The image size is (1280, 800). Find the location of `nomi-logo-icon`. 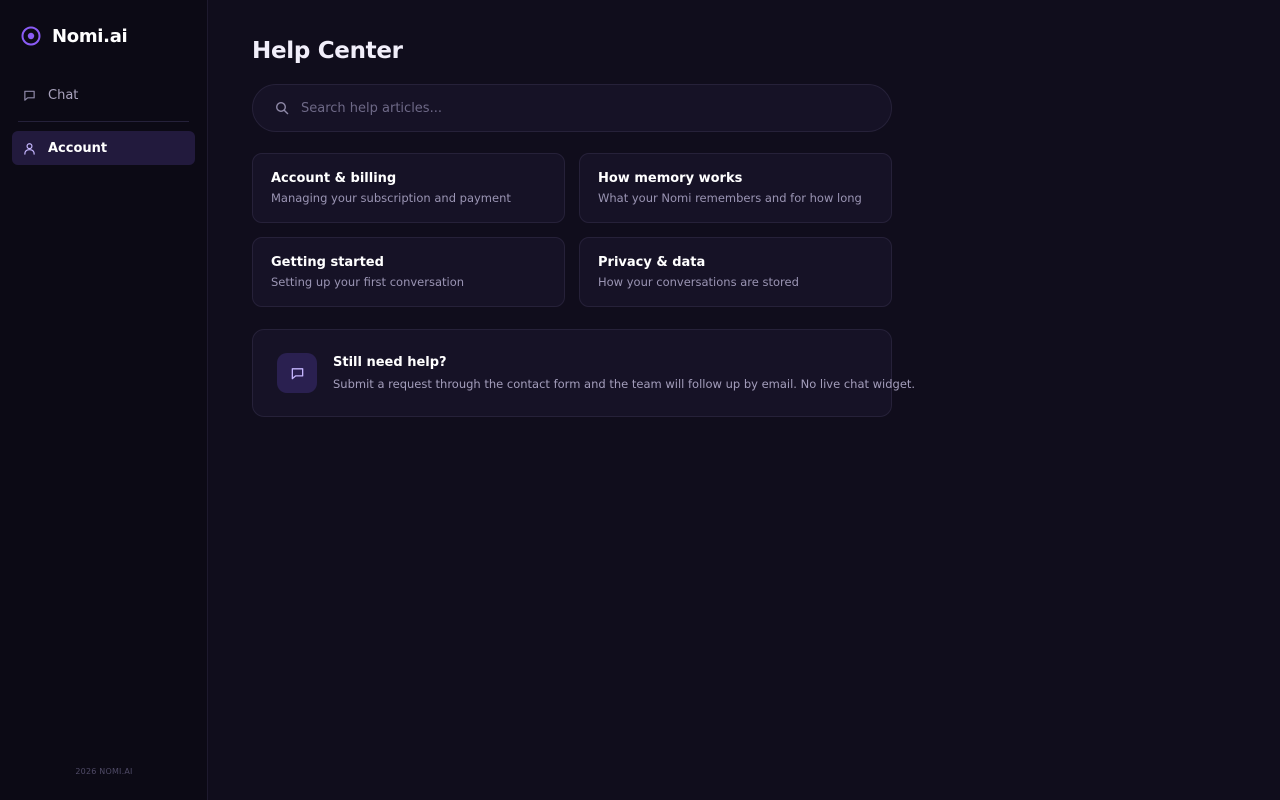

nomi-logo-icon is located at coordinates (31, 36).